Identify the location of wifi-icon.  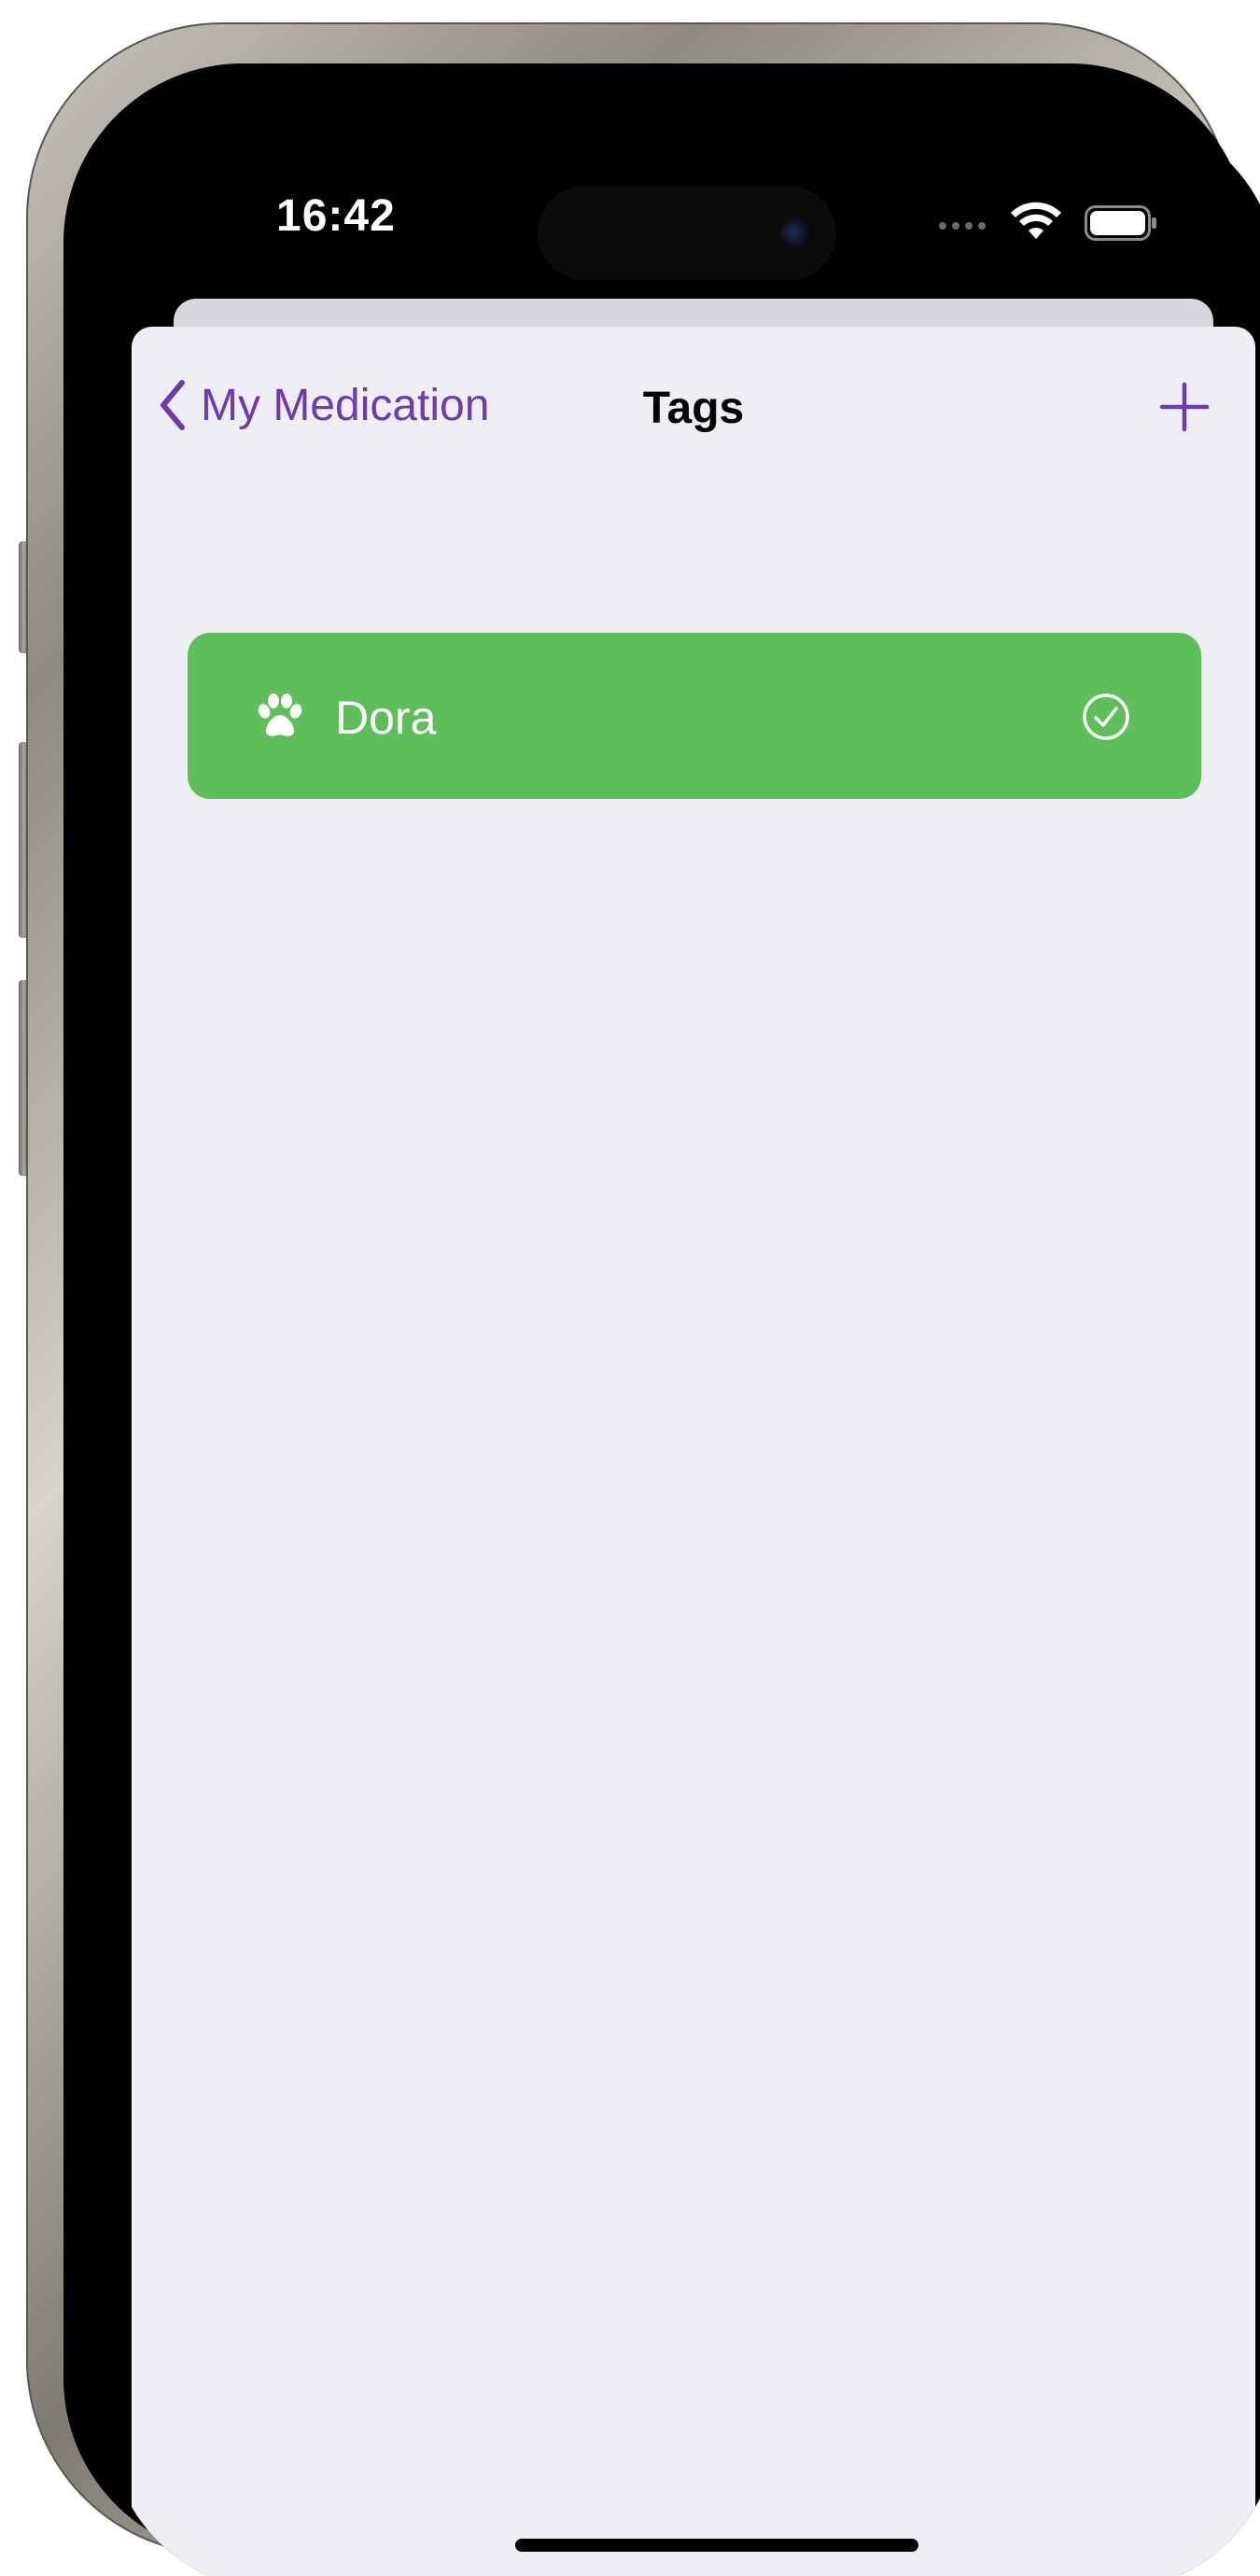
(1036, 220).